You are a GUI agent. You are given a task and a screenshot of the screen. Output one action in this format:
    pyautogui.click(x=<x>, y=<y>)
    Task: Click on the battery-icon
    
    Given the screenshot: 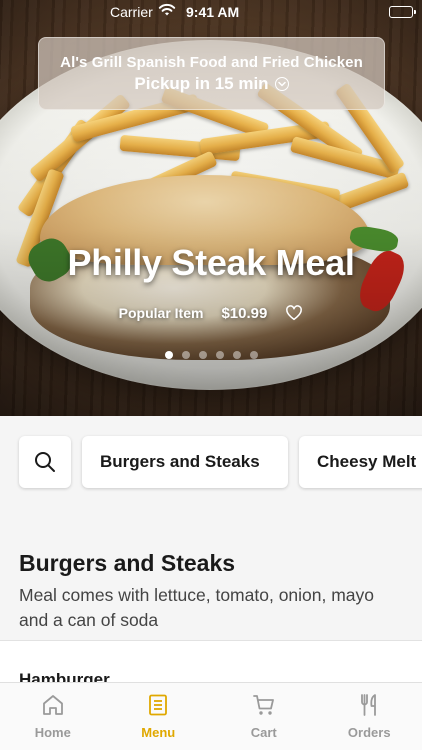 What is the action you would take?
    pyautogui.click(x=402, y=12)
    